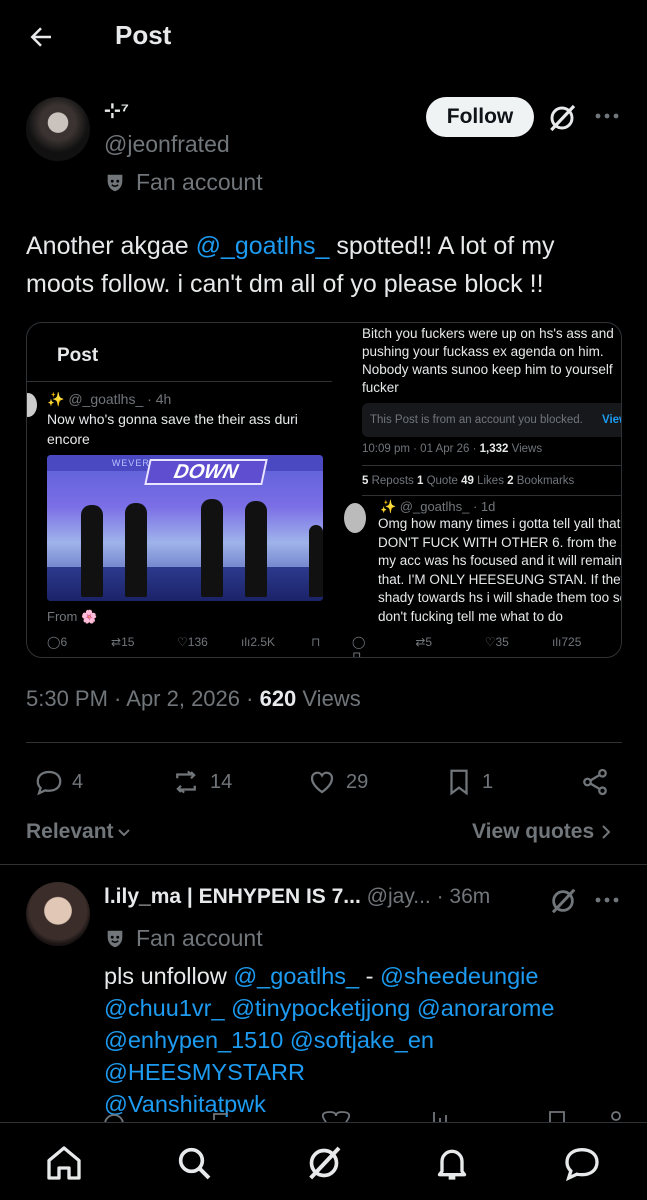 The height and width of the screenshot is (1200, 647). I want to click on embedded-action-bar: ◯6 ⇄15 ♡136 ılı2.5K ⊓, so click(183, 642).